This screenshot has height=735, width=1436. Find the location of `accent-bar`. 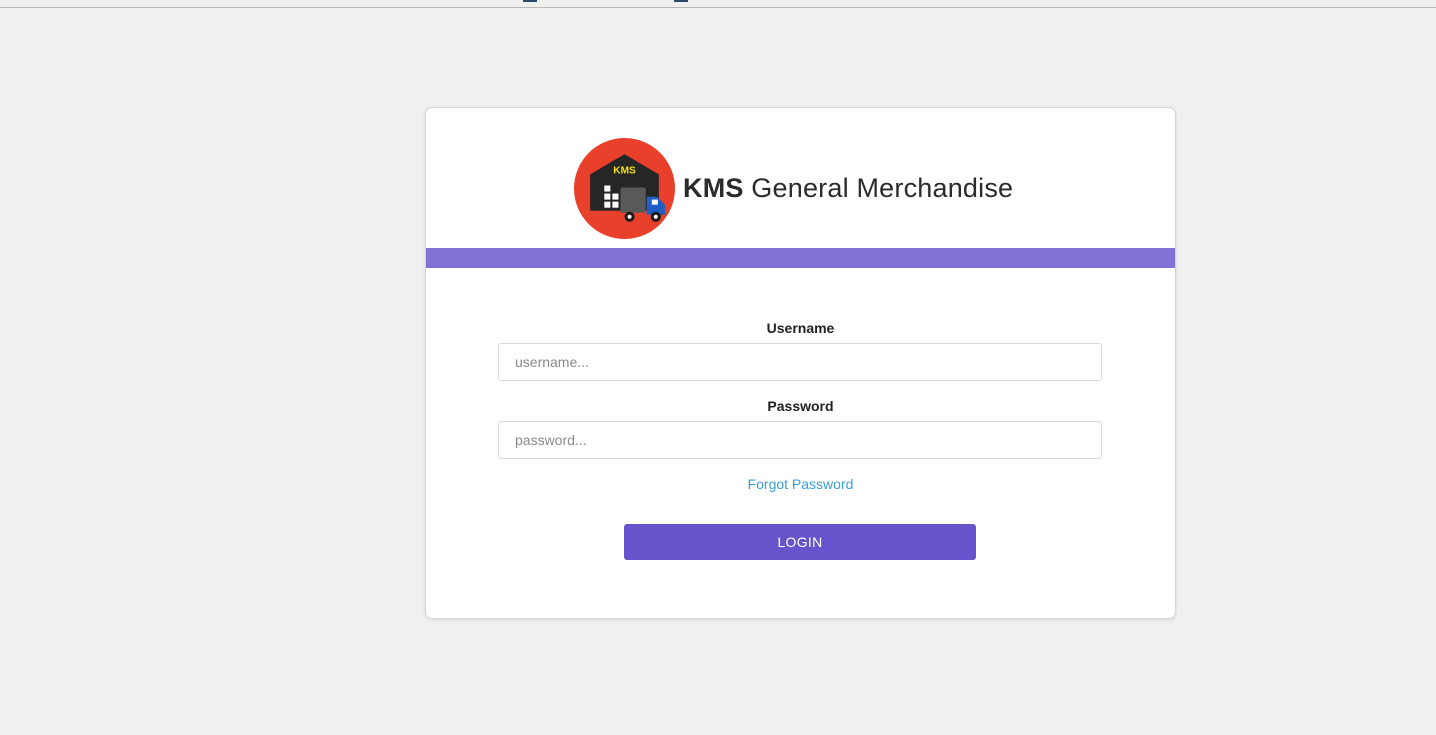

accent-bar is located at coordinates (800, 258).